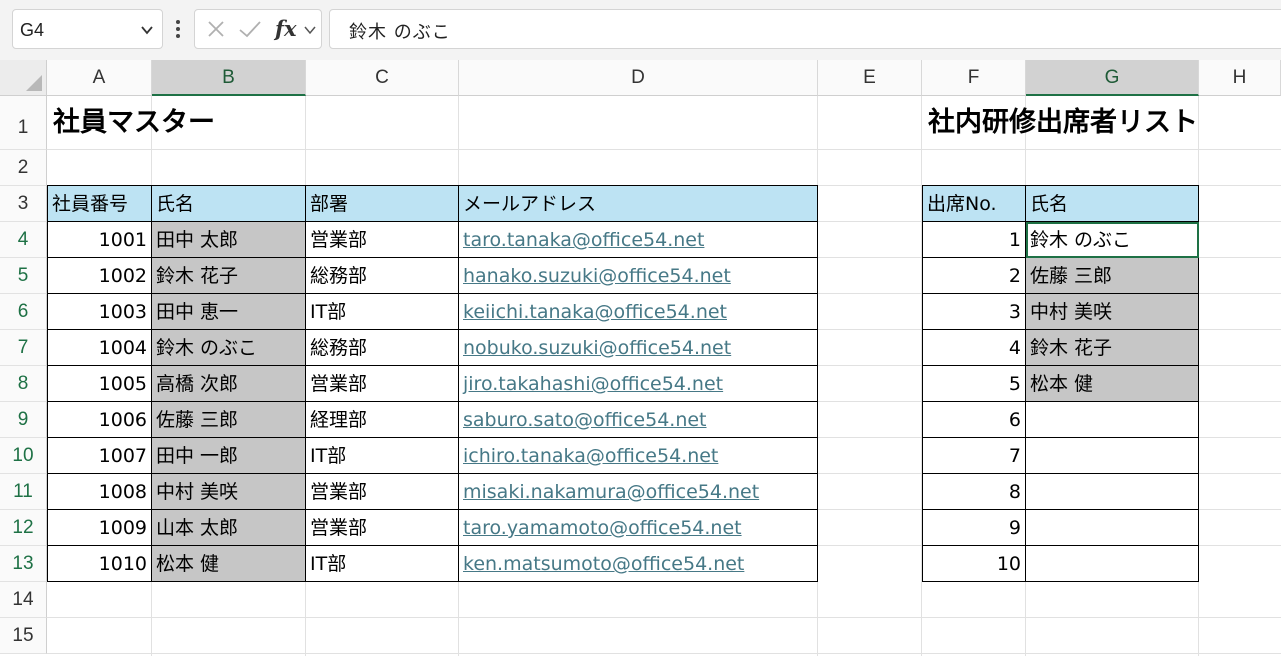  I want to click on row-header-5: 5, so click(23, 276).